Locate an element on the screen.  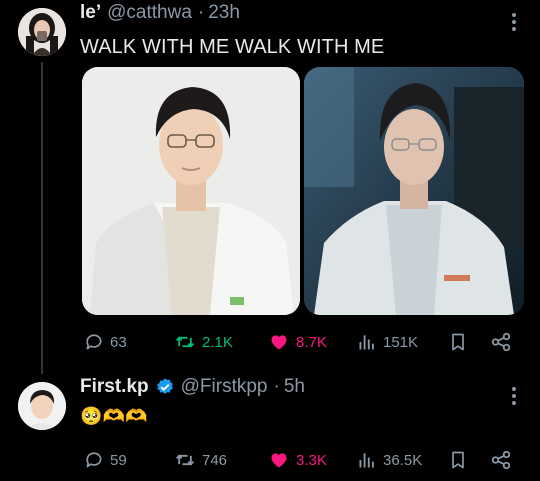
handle: @catthwa is located at coordinates (149, 13).